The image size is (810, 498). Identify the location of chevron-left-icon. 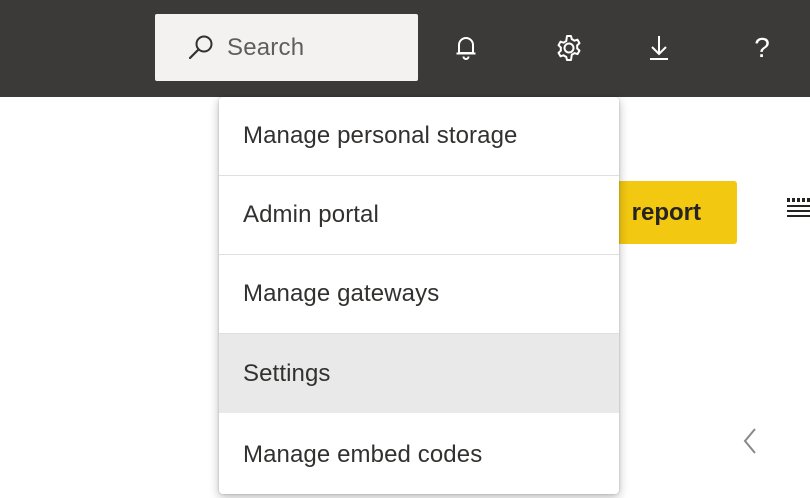
(750, 441).